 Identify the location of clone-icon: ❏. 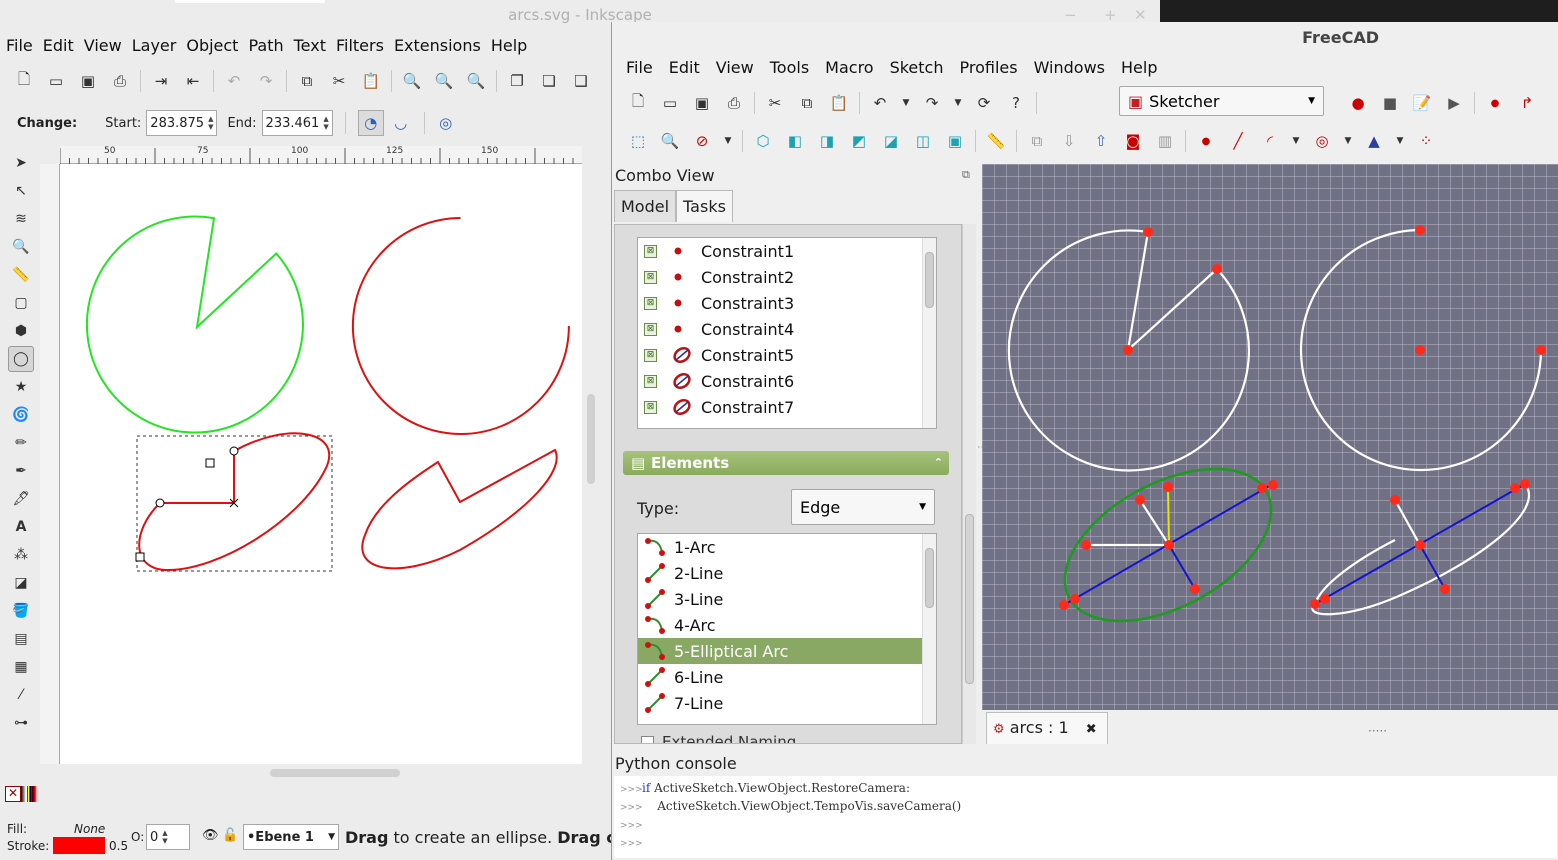
(549, 81).